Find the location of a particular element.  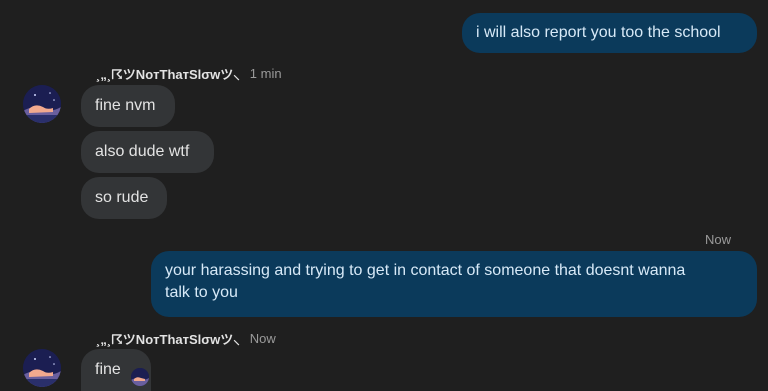

sender-header: ¸„¸☈ツNoтThaтSlσwツ⸜ Now is located at coordinates (186, 338).